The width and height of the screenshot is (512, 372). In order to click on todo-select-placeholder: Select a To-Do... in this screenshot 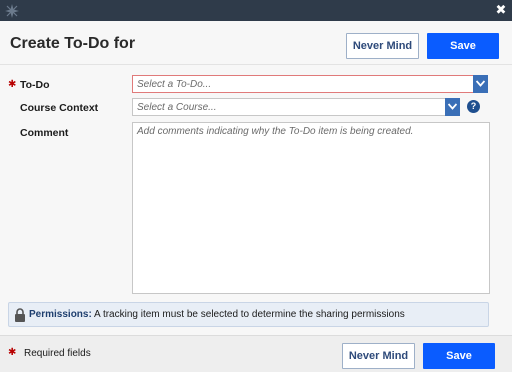, I will do `click(174, 84)`.